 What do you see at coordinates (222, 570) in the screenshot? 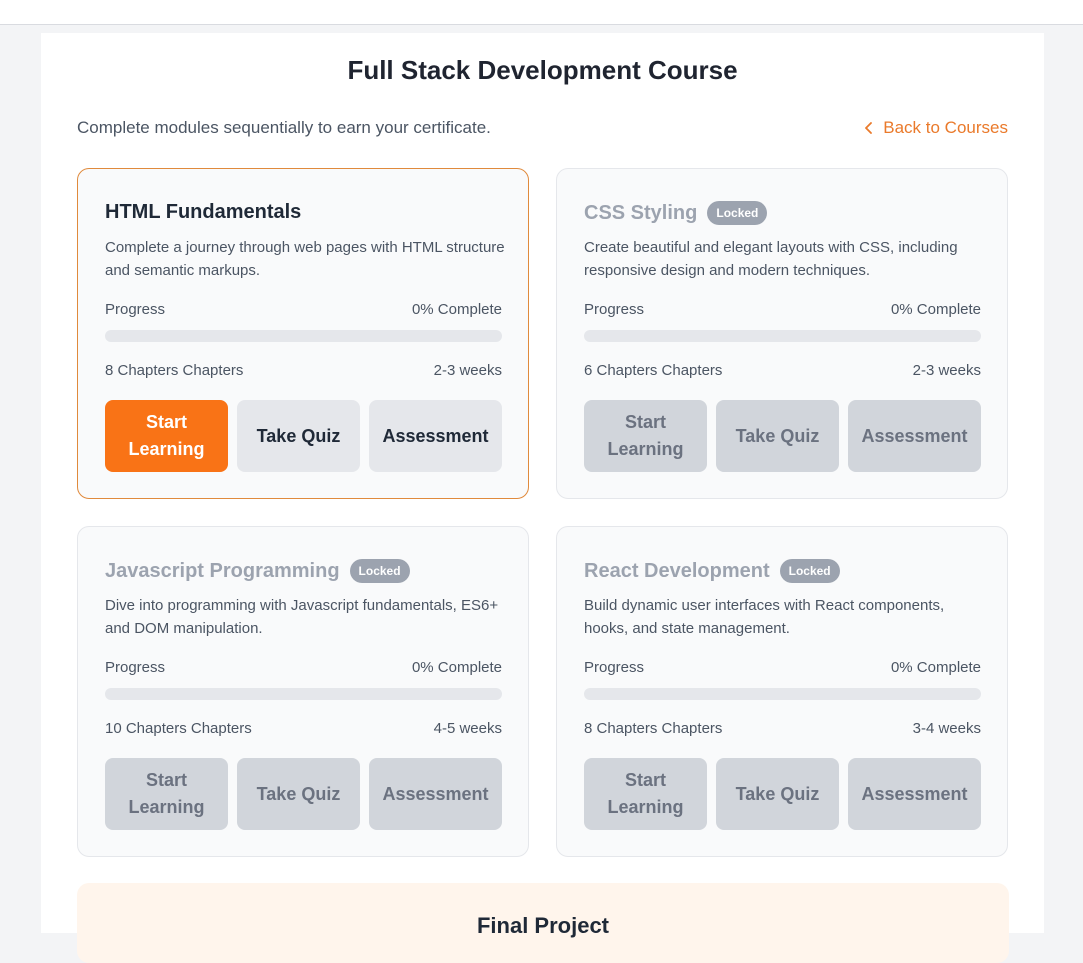
I see `module-title: Javascript Programming` at bounding box center [222, 570].